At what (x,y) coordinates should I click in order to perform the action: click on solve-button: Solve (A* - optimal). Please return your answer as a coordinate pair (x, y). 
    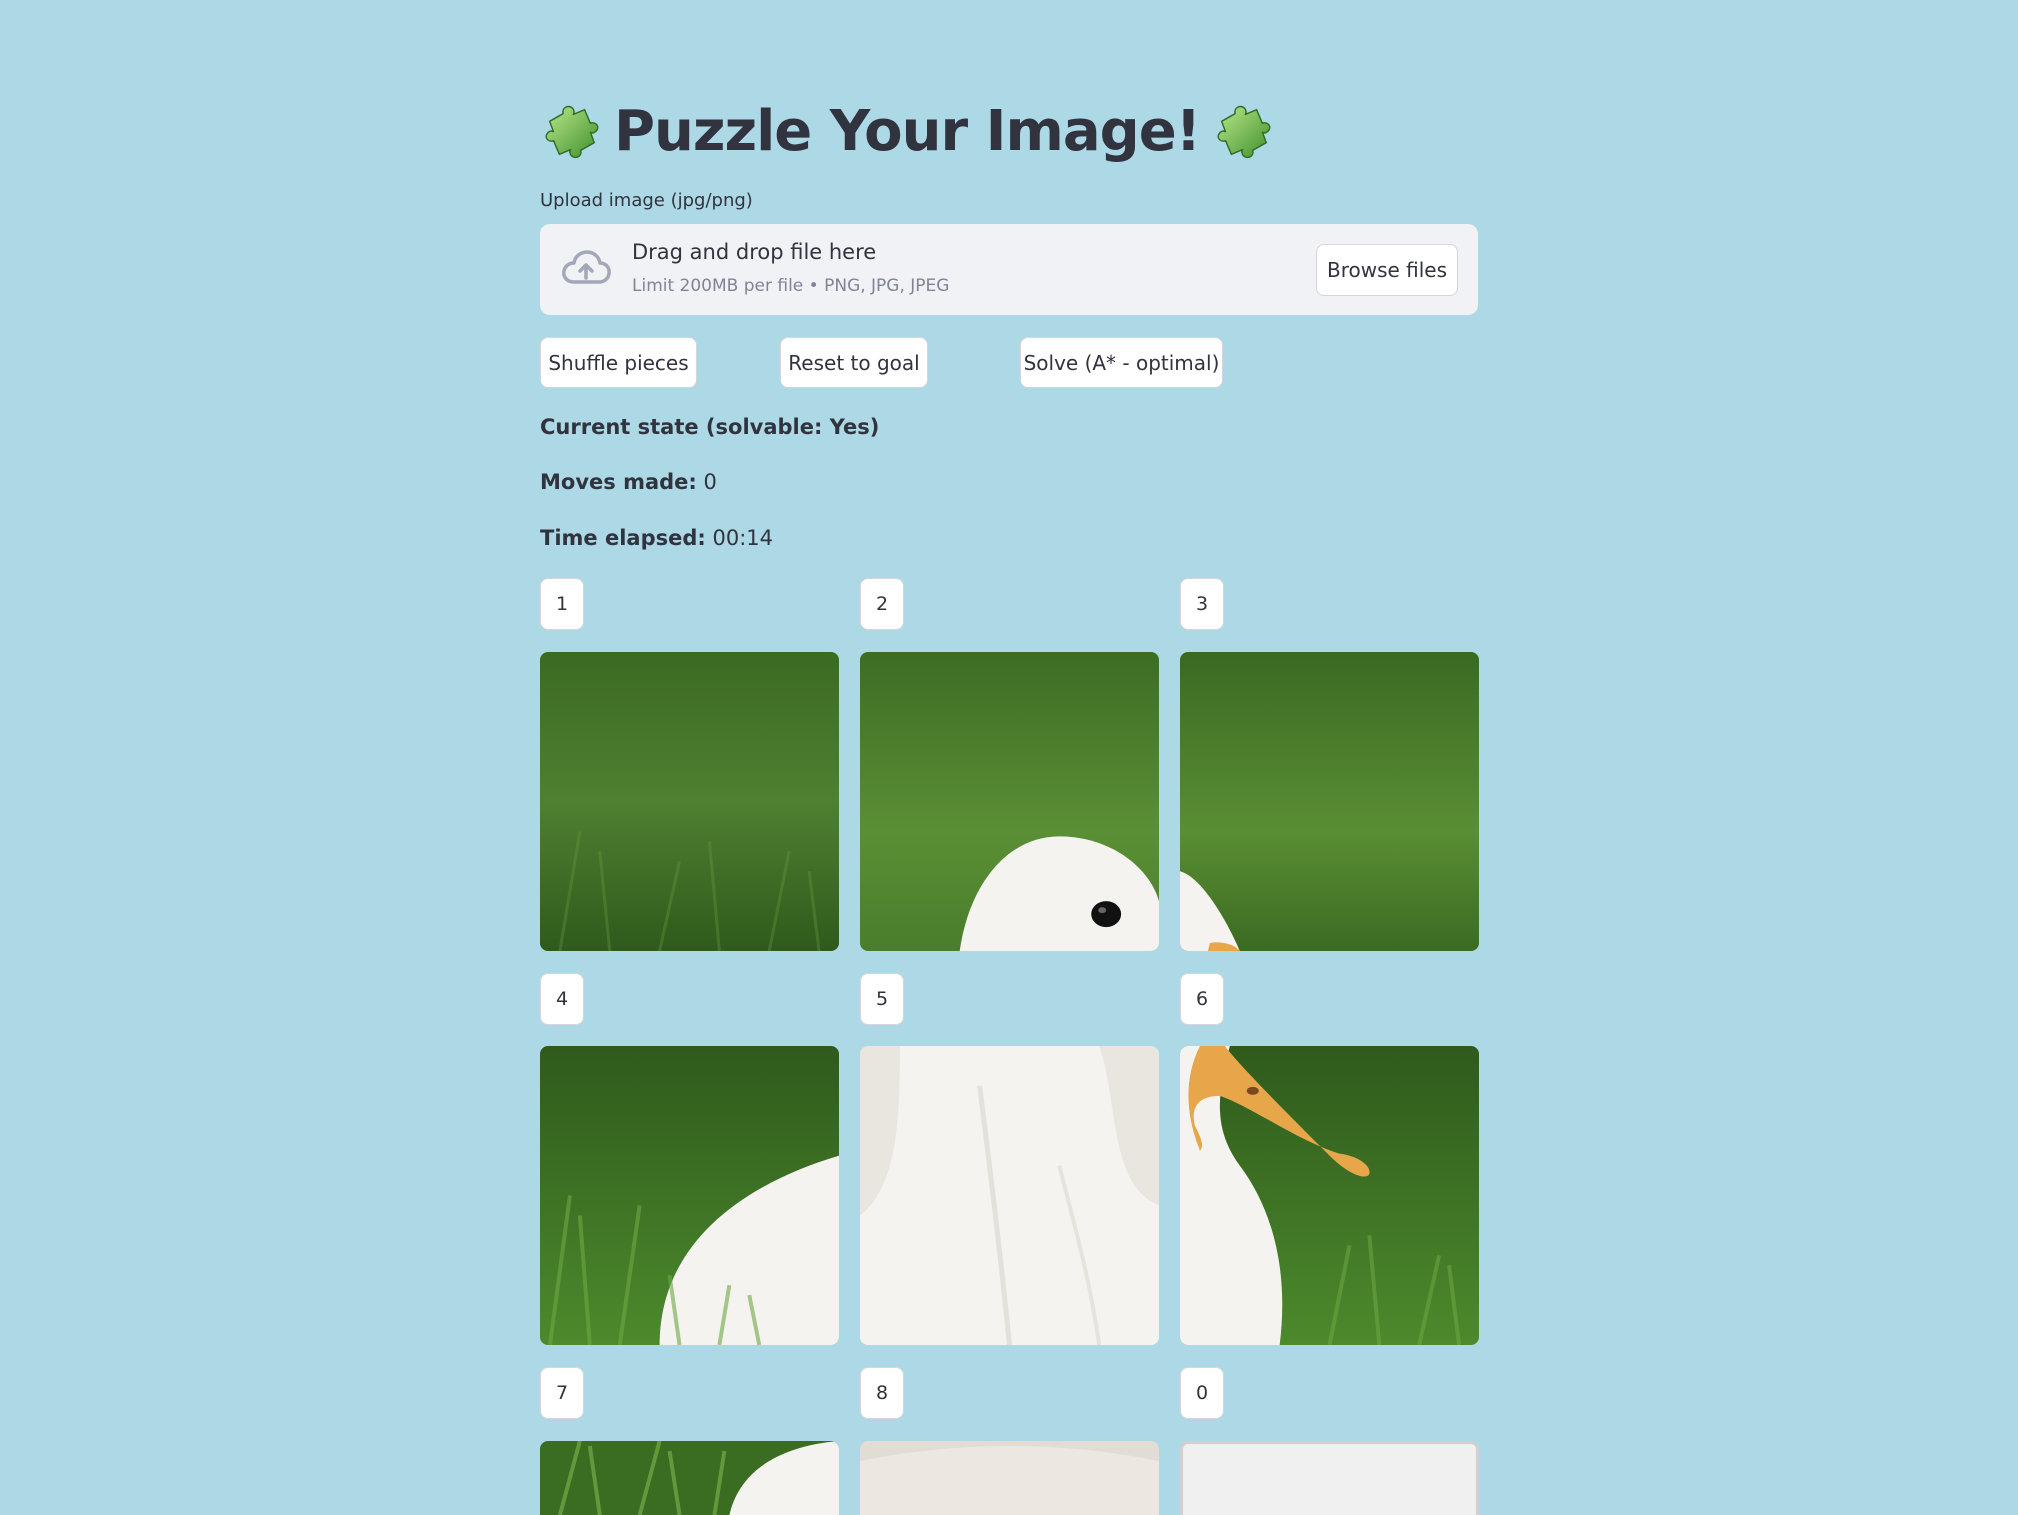
    Looking at the image, I should click on (1121, 362).